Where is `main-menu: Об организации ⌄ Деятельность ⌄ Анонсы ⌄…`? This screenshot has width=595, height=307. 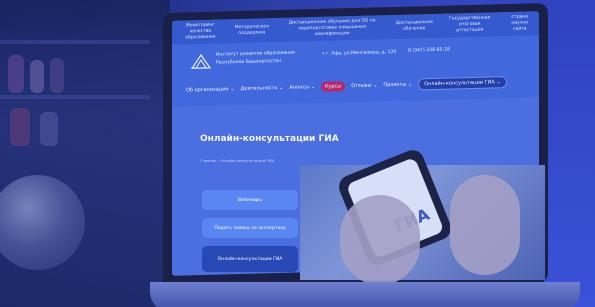 main-menu: Об организации ⌄ Деятельность ⌄ Анонсы ⌄… is located at coordinates (346, 86).